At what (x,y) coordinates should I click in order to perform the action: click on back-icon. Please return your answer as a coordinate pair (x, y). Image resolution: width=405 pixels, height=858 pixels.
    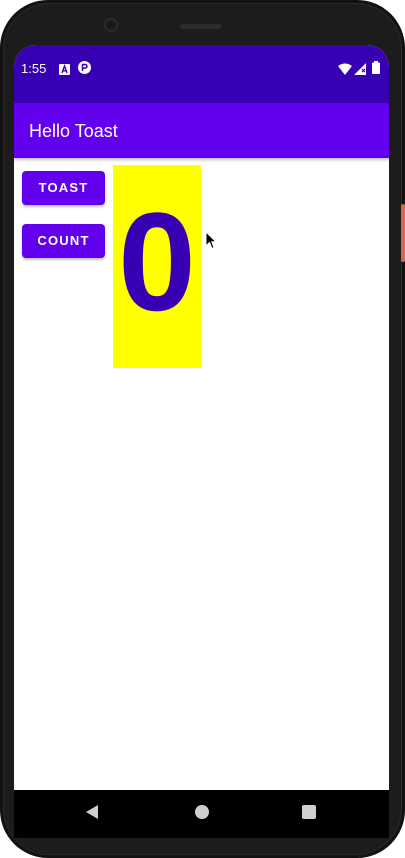
    Looking at the image, I should click on (92, 814).